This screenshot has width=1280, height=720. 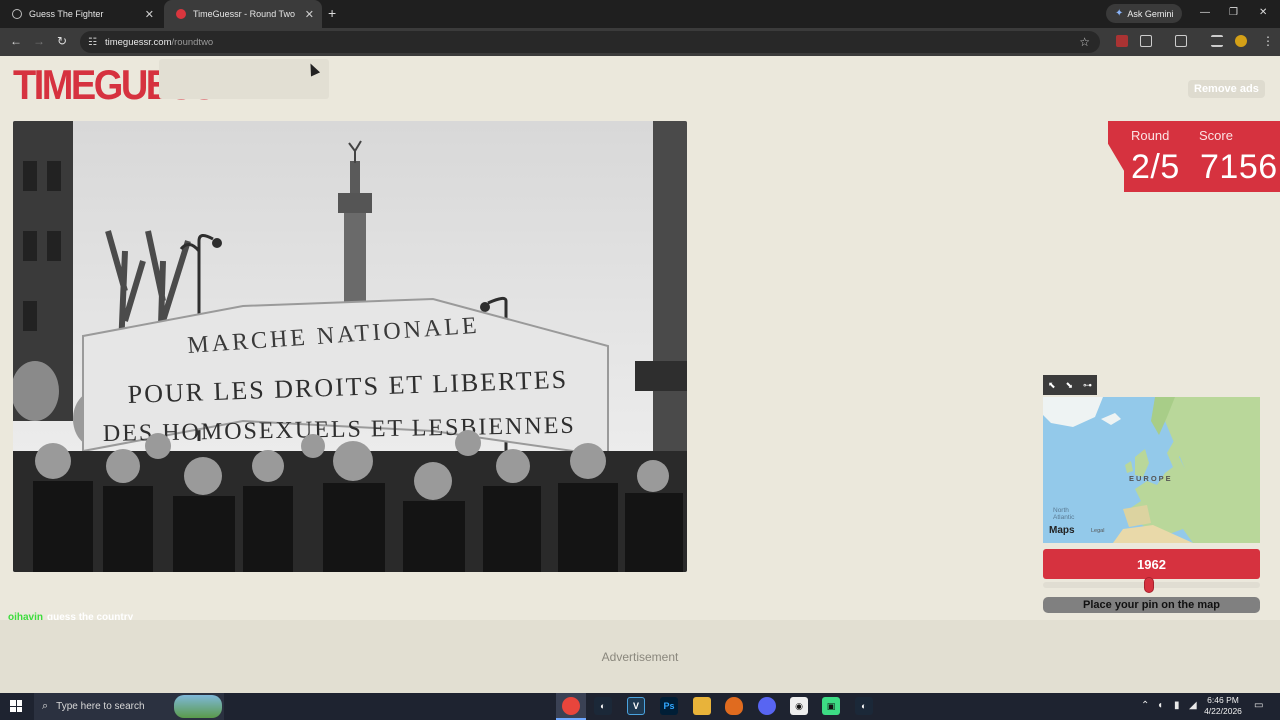 I want to click on clock-date: 4/22/2026, so click(x=1223, y=711).